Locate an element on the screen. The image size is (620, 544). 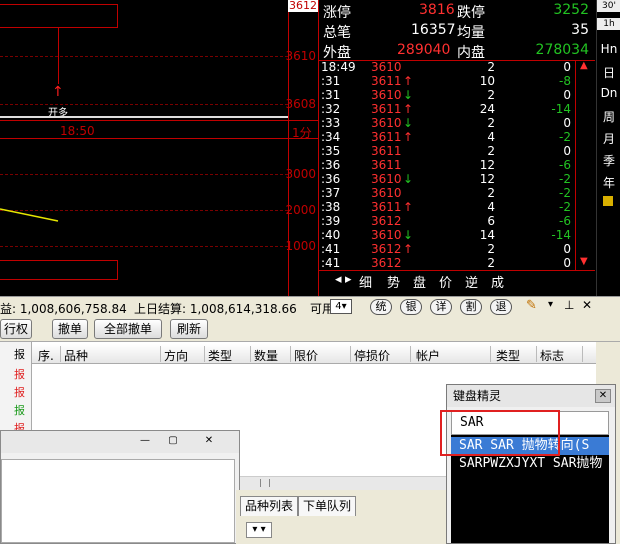
quote-tab-trades: 成 is located at coordinates (497, 281).